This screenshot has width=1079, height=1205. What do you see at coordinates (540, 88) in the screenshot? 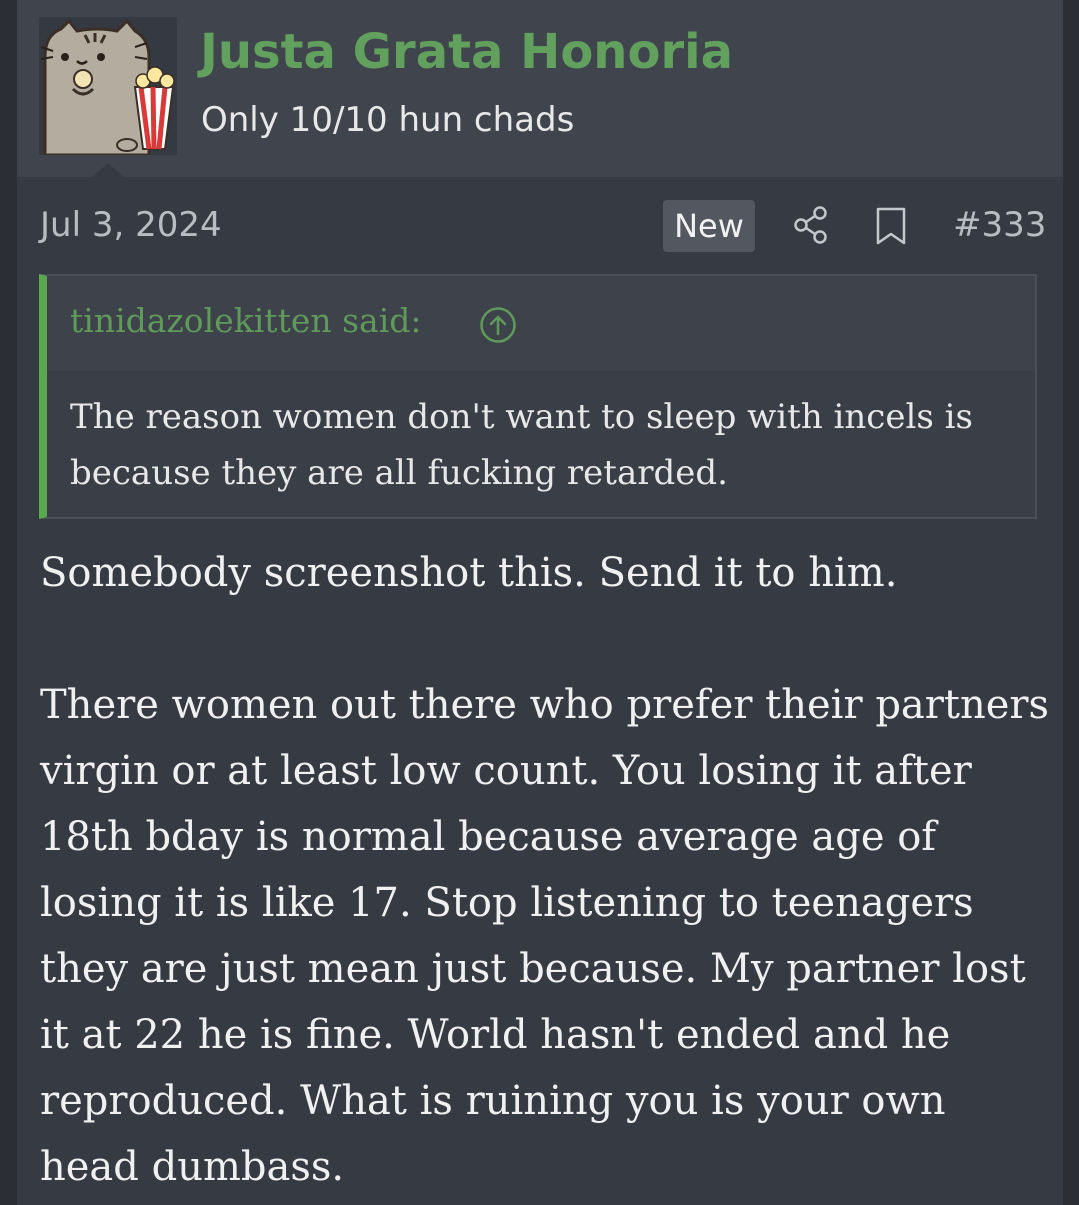
I see `user-header: Justa Grata Honoria Only 10/10 hun chads` at bounding box center [540, 88].